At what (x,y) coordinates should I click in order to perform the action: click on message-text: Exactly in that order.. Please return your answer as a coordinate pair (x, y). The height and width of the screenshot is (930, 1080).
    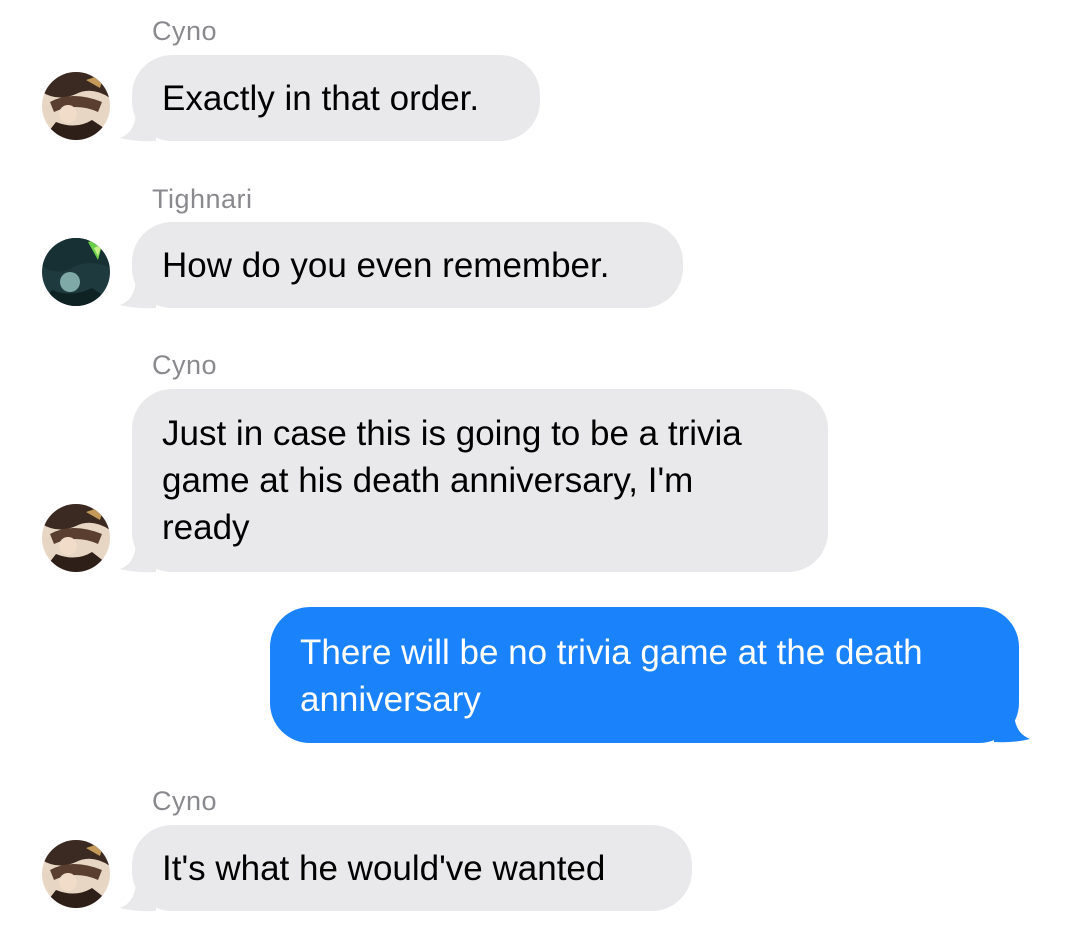
    Looking at the image, I should click on (321, 98).